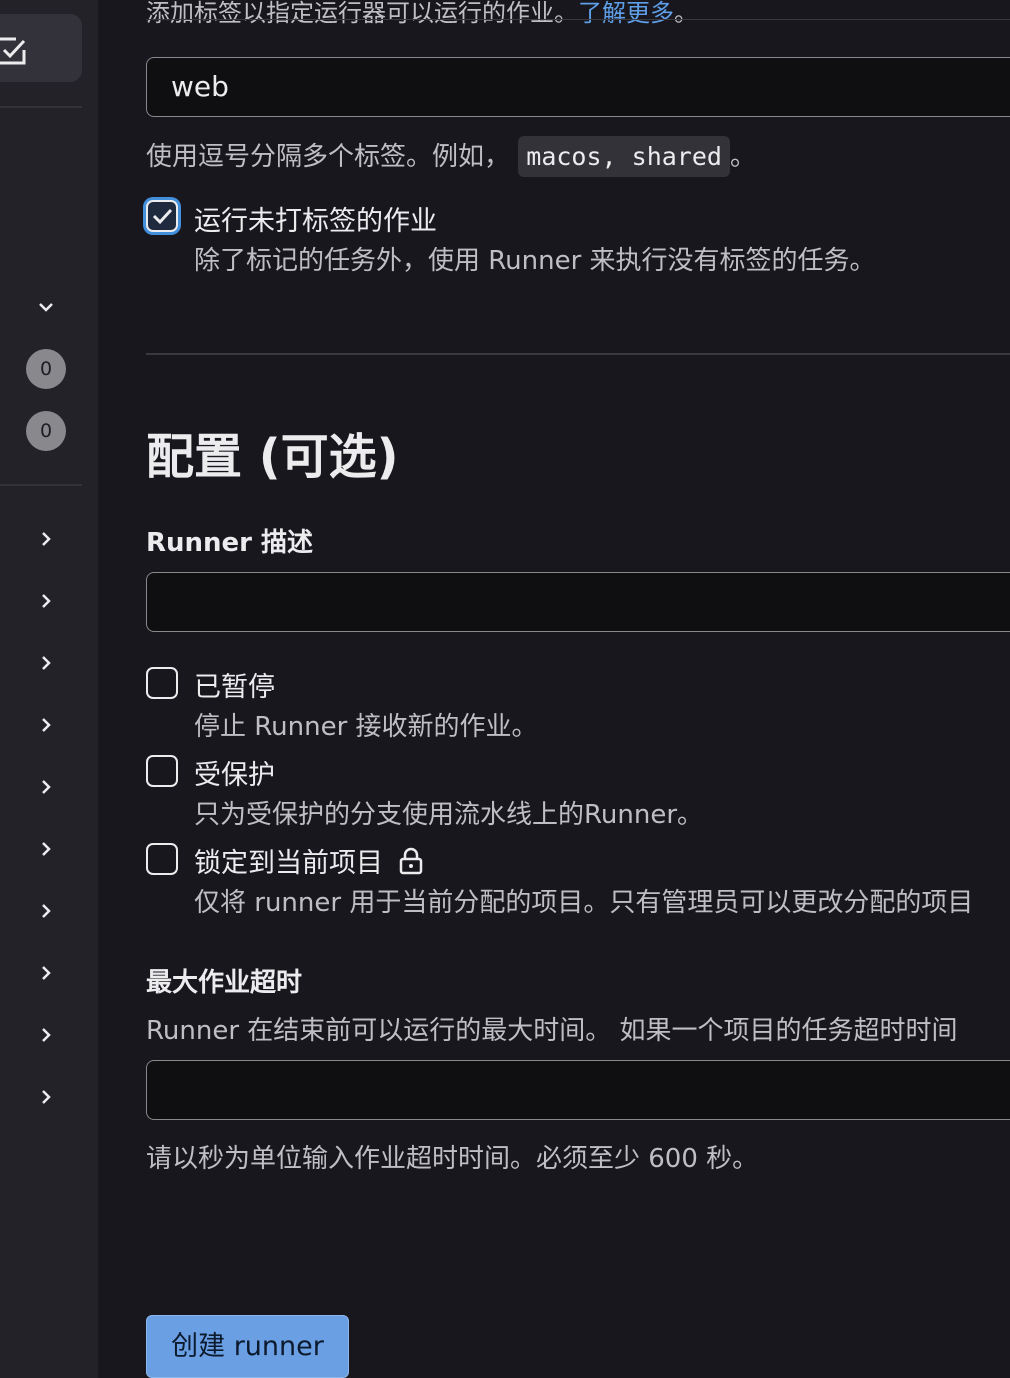 The width and height of the screenshot is (1010, 1378). I want to click on protected-label: 受保护, so click(234, 772).